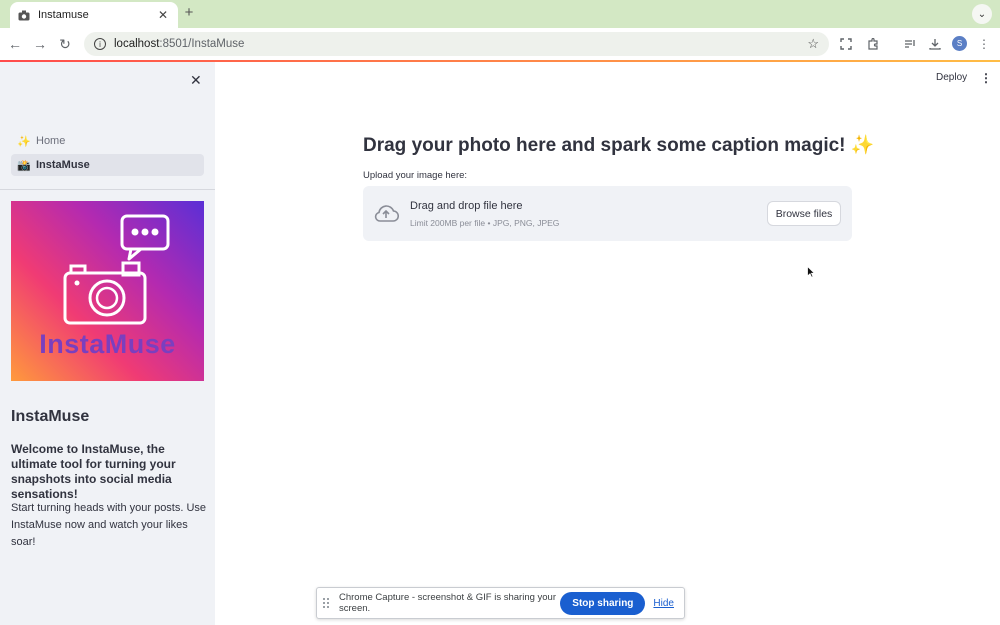 The image size is (1000, 625). I want to click on sidebar-divider, so click(107, 189).